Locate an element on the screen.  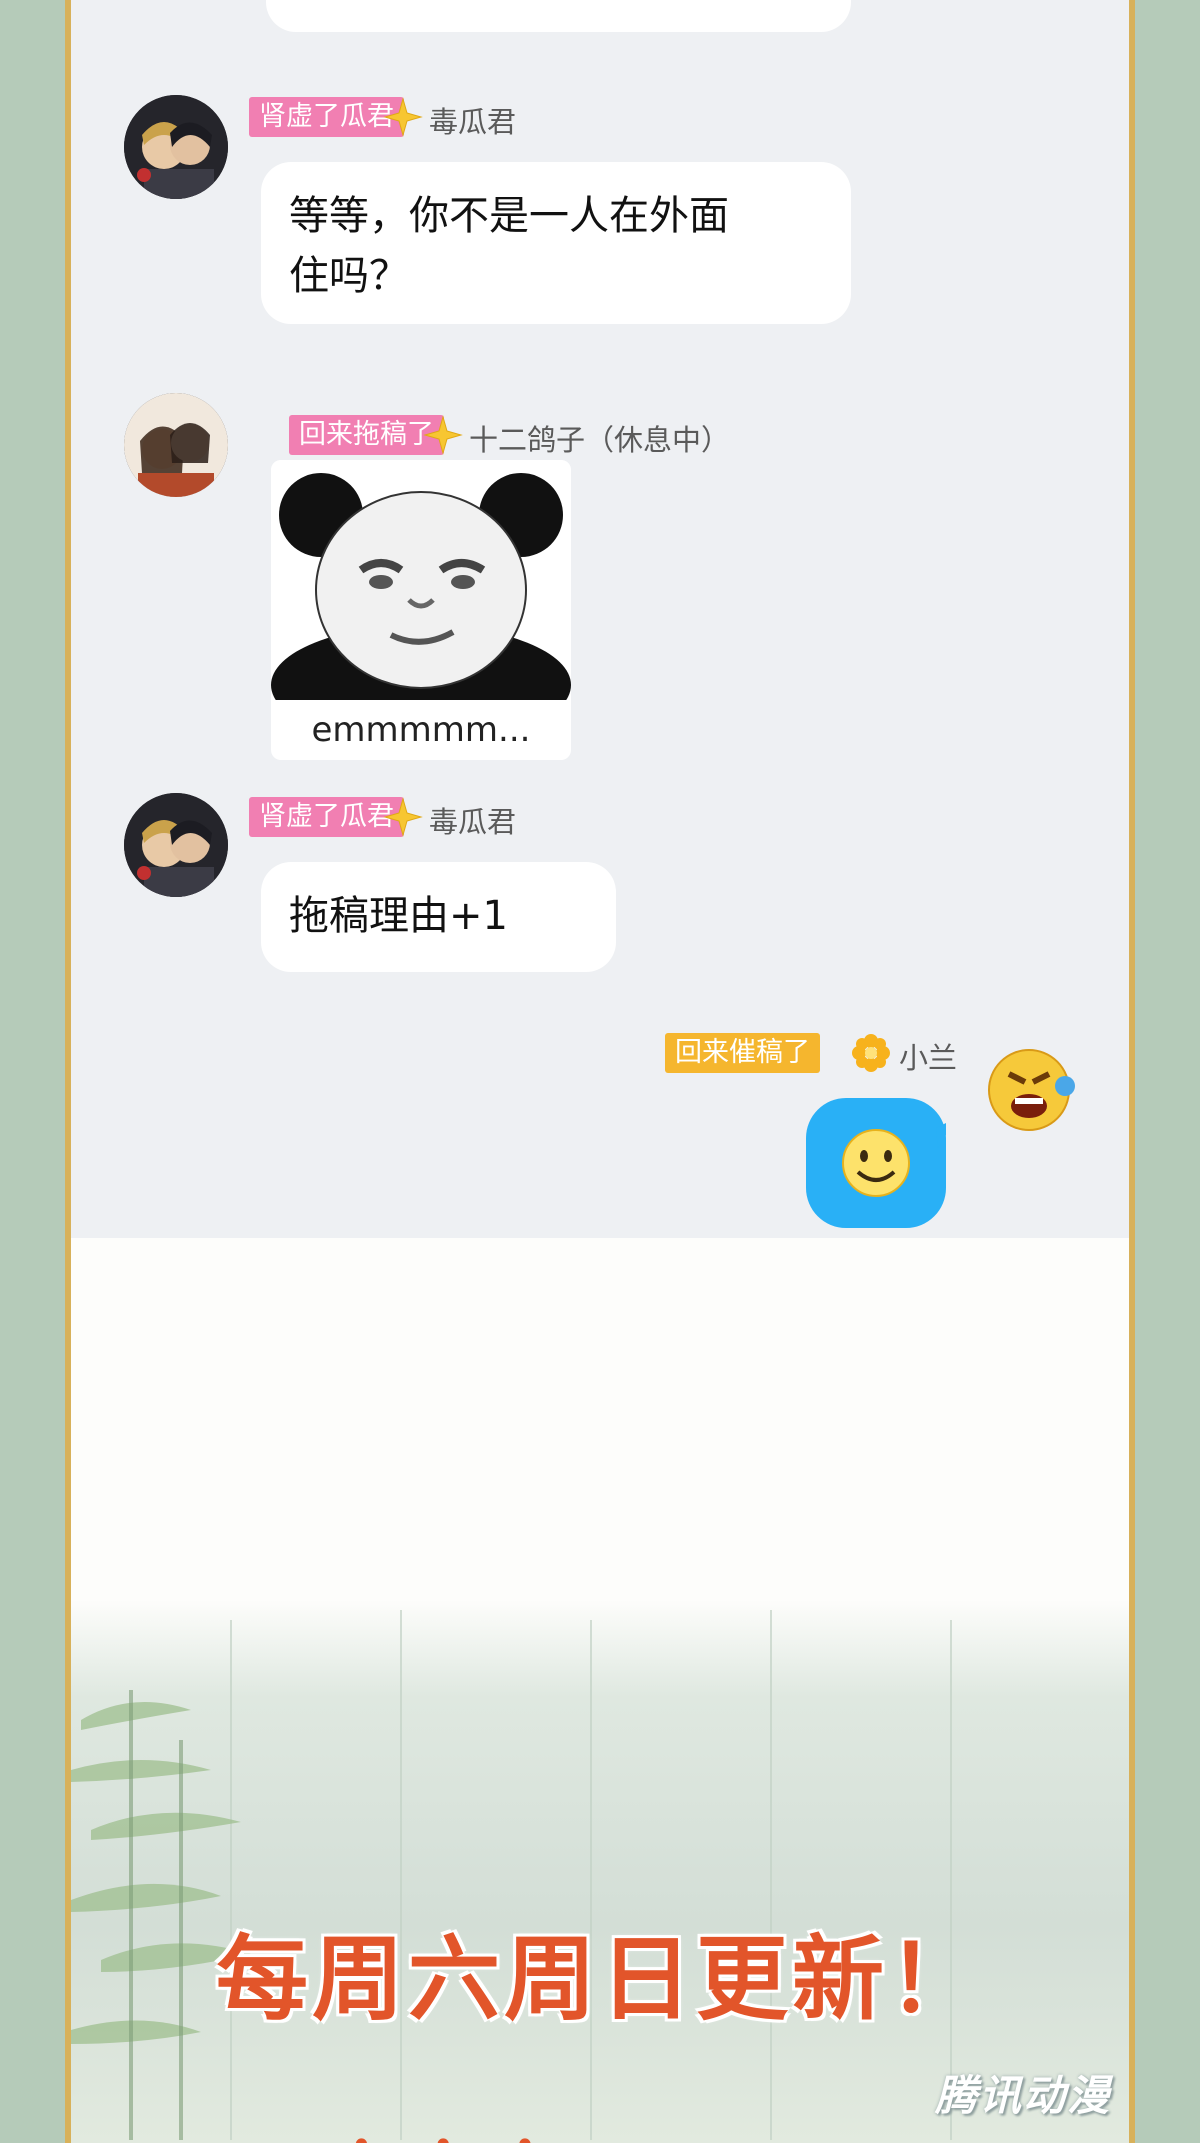
message-text-line: 住吗？ is located at coordinates (349, 276).